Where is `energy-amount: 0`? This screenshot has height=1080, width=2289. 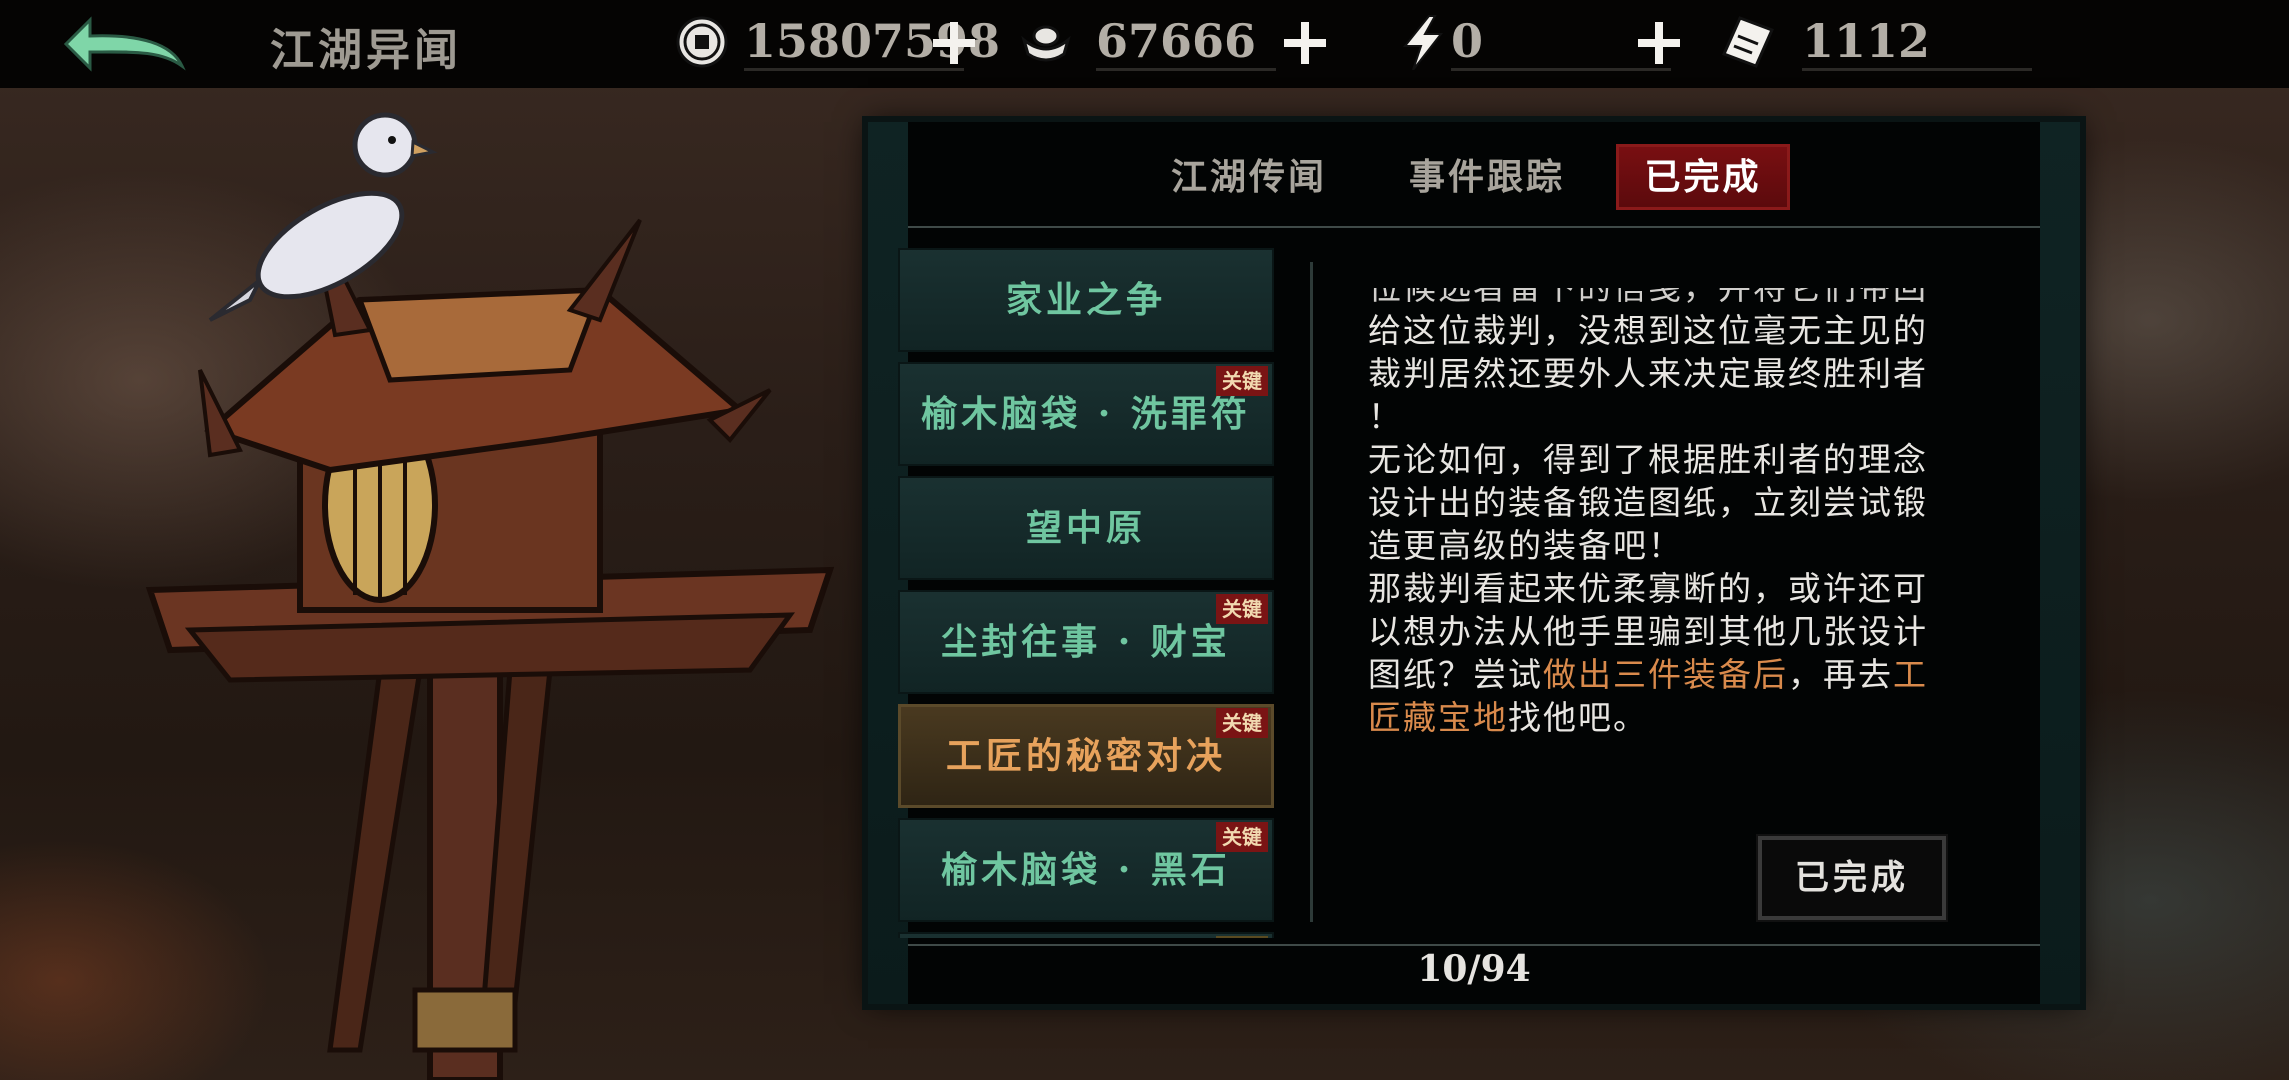
energy-amount: 0 is located at coordinates (1467, 41).